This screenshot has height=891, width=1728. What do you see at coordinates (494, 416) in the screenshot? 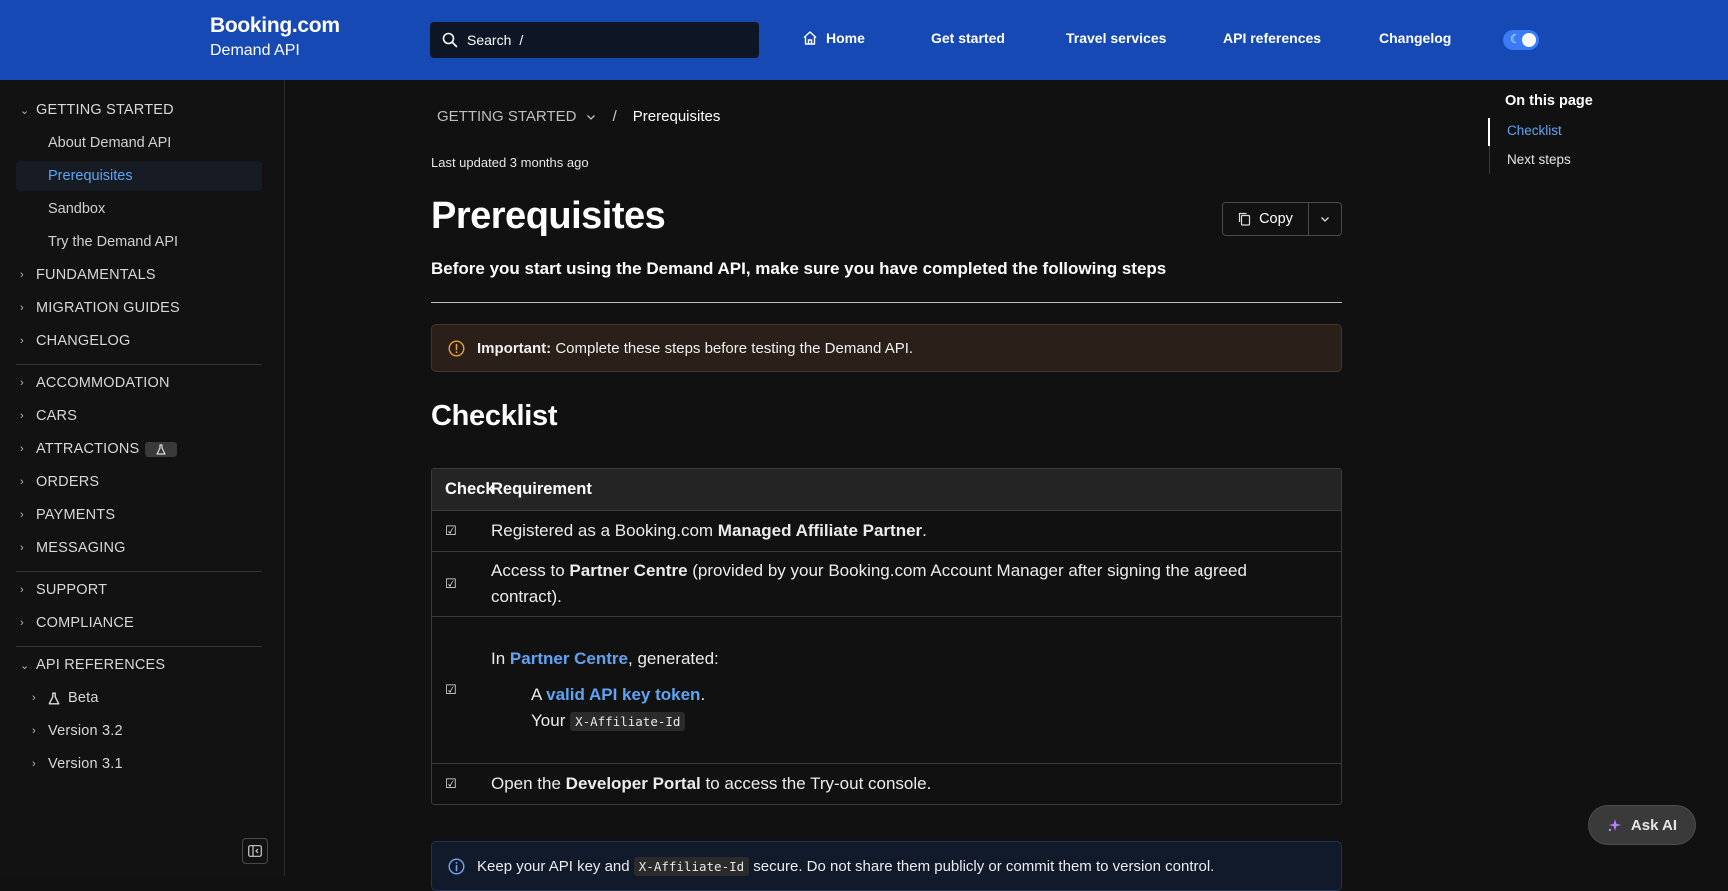
I see `checklist-heading: Checklist` at bounding box center [494, 416].